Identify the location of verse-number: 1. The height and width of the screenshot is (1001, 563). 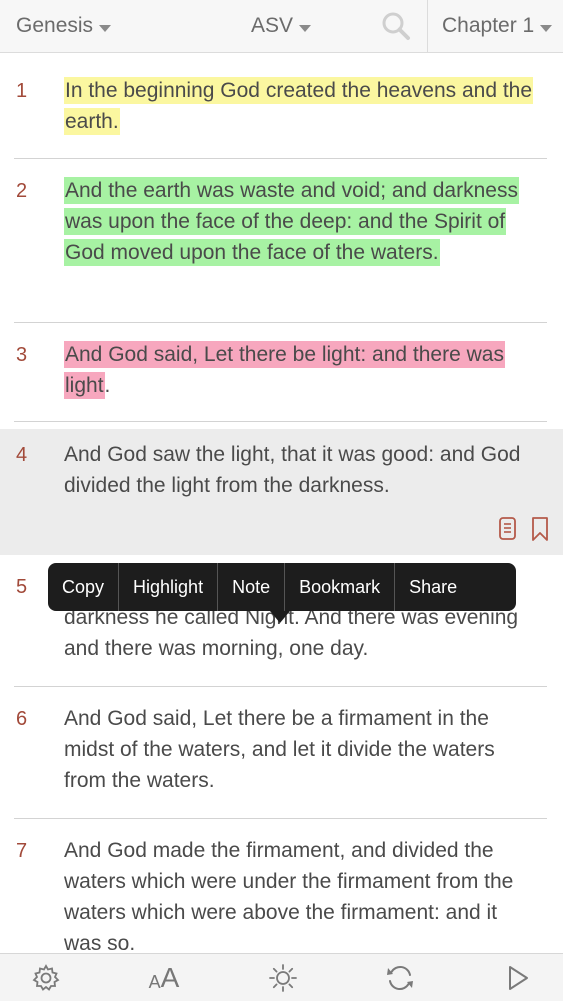
(22, 91).